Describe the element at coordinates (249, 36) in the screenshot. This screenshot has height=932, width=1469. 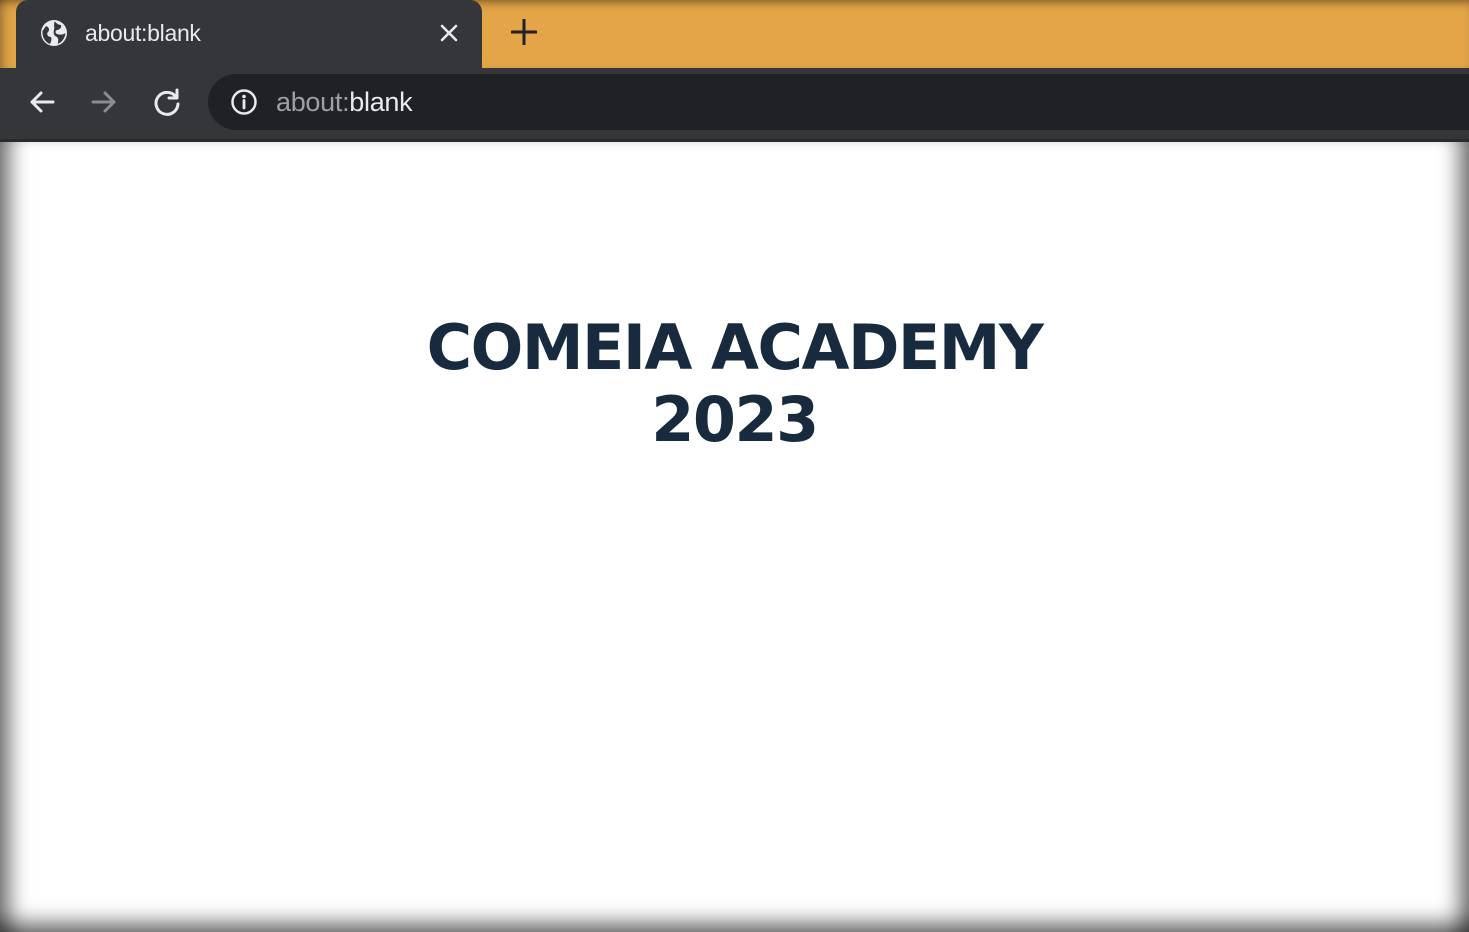
I see `browser-tab: about:blank` at that location.